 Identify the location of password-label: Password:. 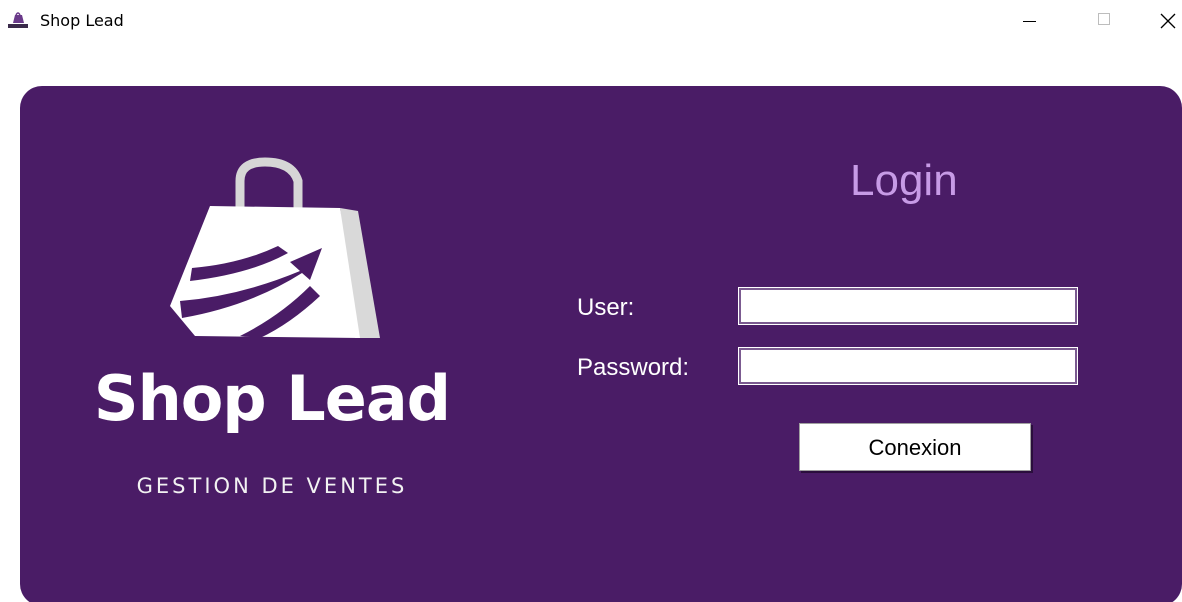
(633, 367).